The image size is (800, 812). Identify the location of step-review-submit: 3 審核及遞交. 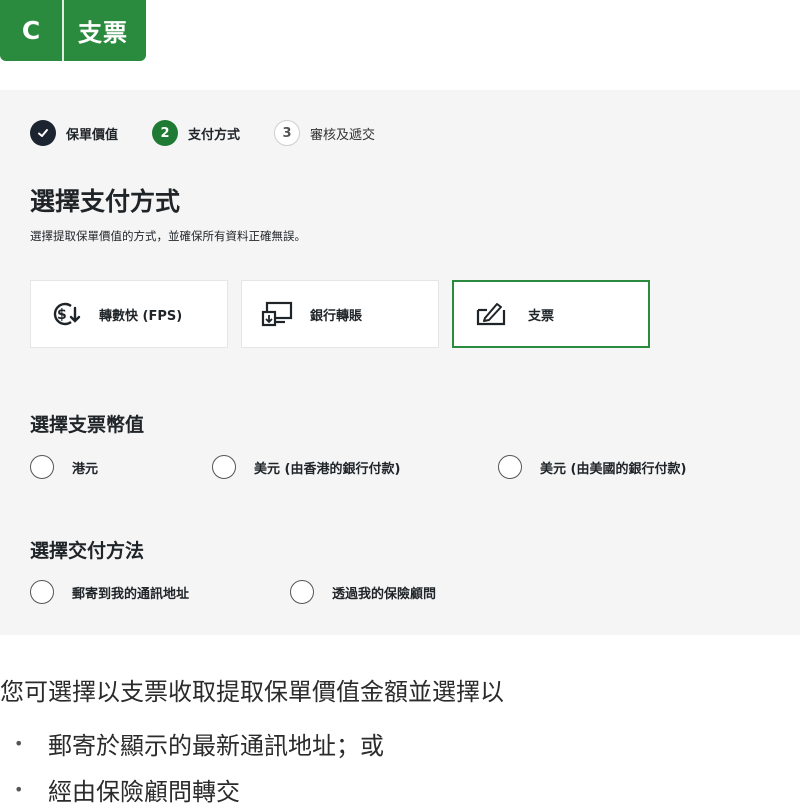
(324, 133).